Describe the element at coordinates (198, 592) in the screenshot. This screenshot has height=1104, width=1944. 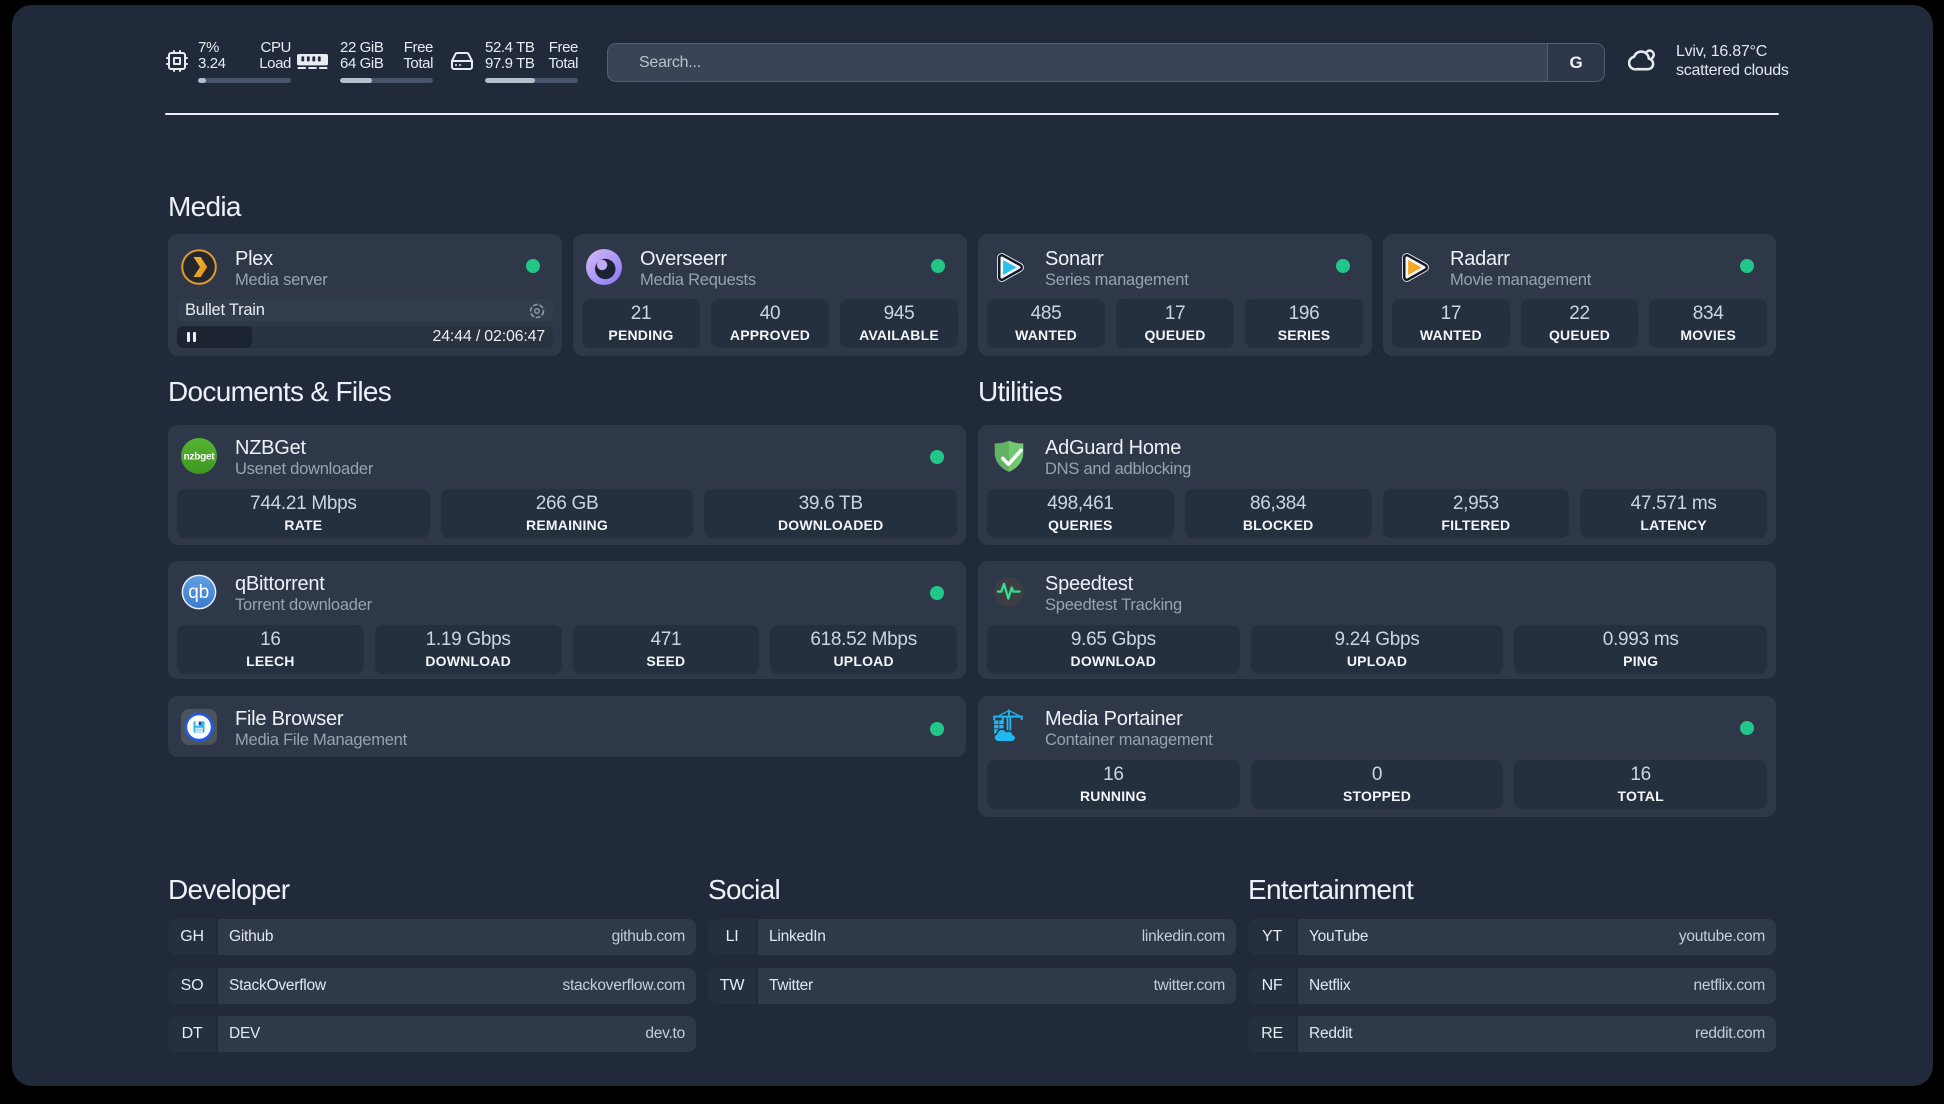
I see `svg-text: qb` at that location.